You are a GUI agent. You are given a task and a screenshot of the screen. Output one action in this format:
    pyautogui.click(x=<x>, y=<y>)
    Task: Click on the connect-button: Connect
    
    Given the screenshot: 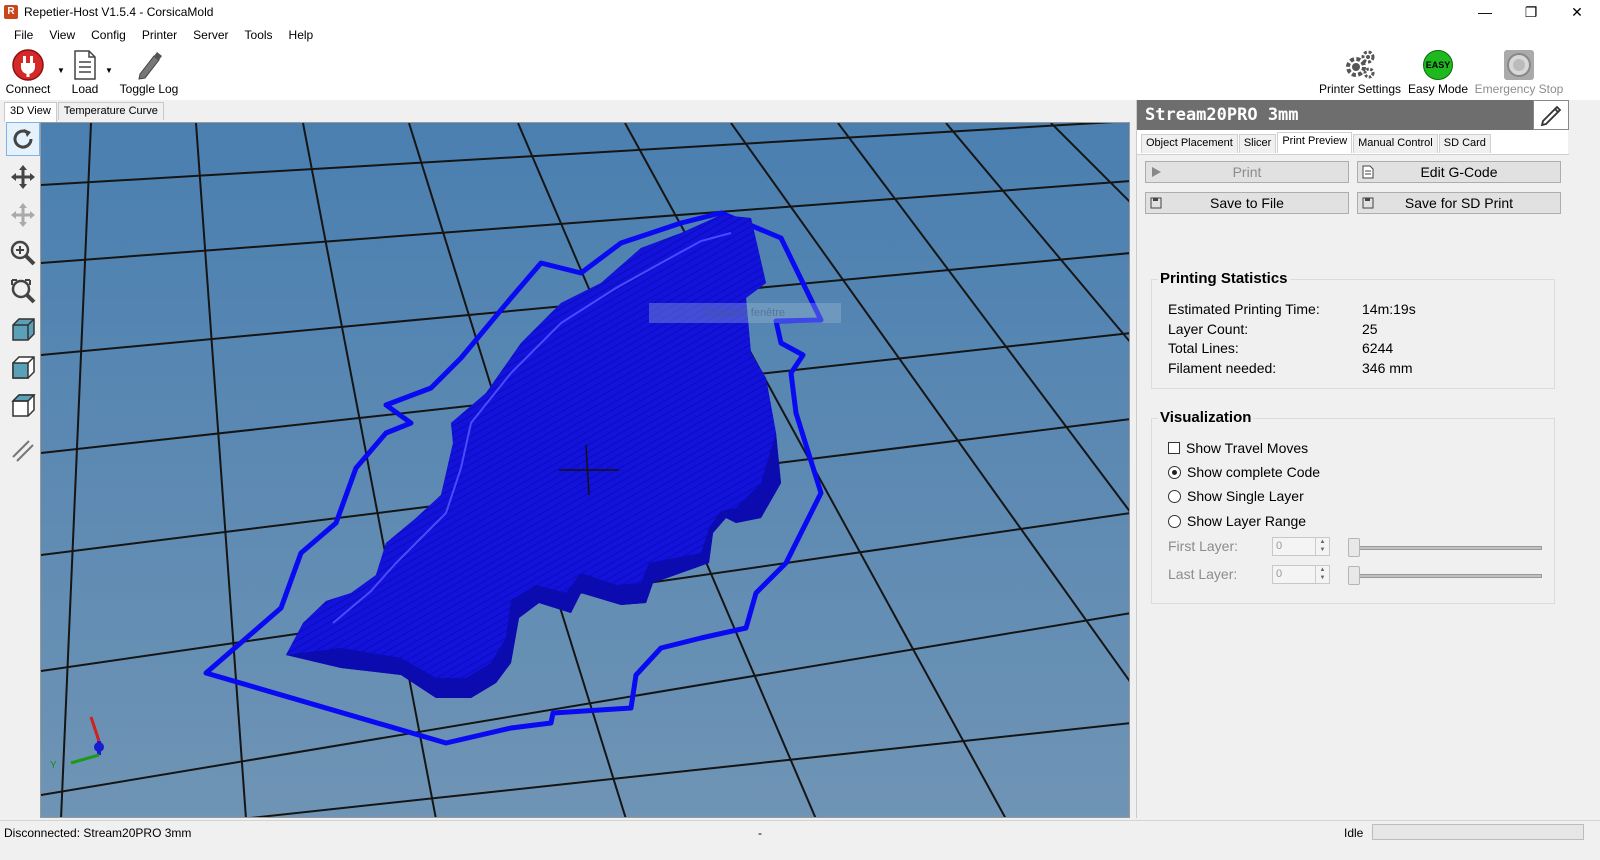 What is the action you would take?
    pyautogui.click(x=28, y=73)
    